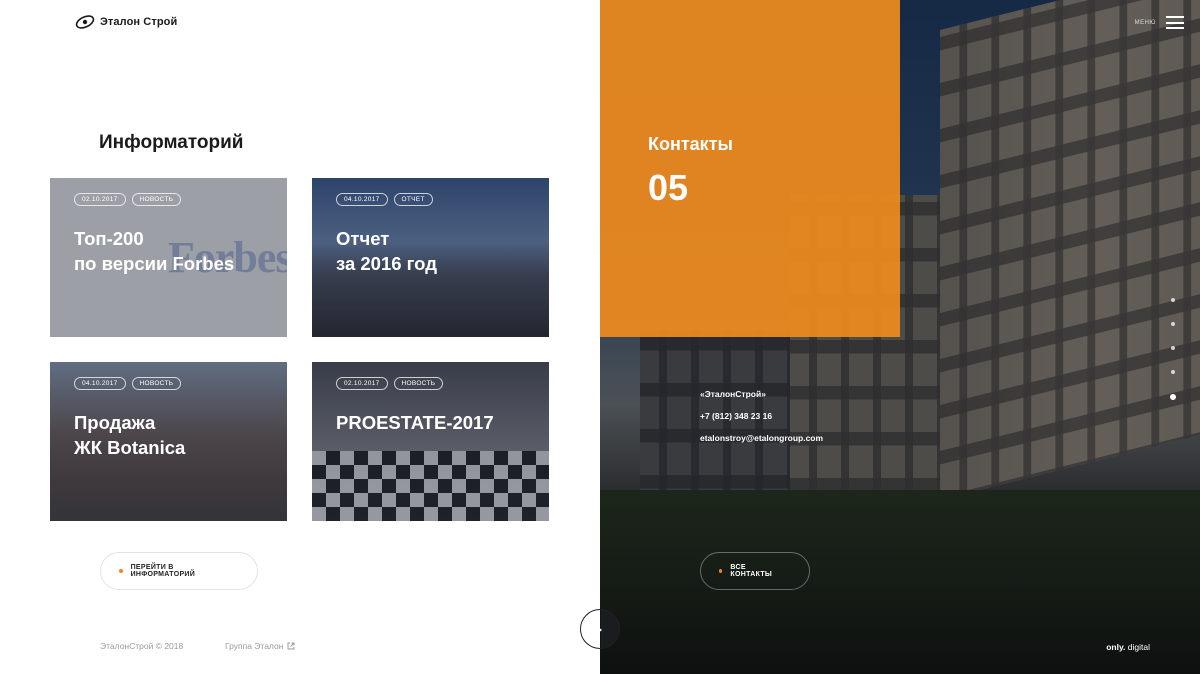 Image resolution: width=1200 pixels, height=674 pixels. I want to click on card-tags: 04.10.2017 ОТЧЕТ, so click(384, 199).